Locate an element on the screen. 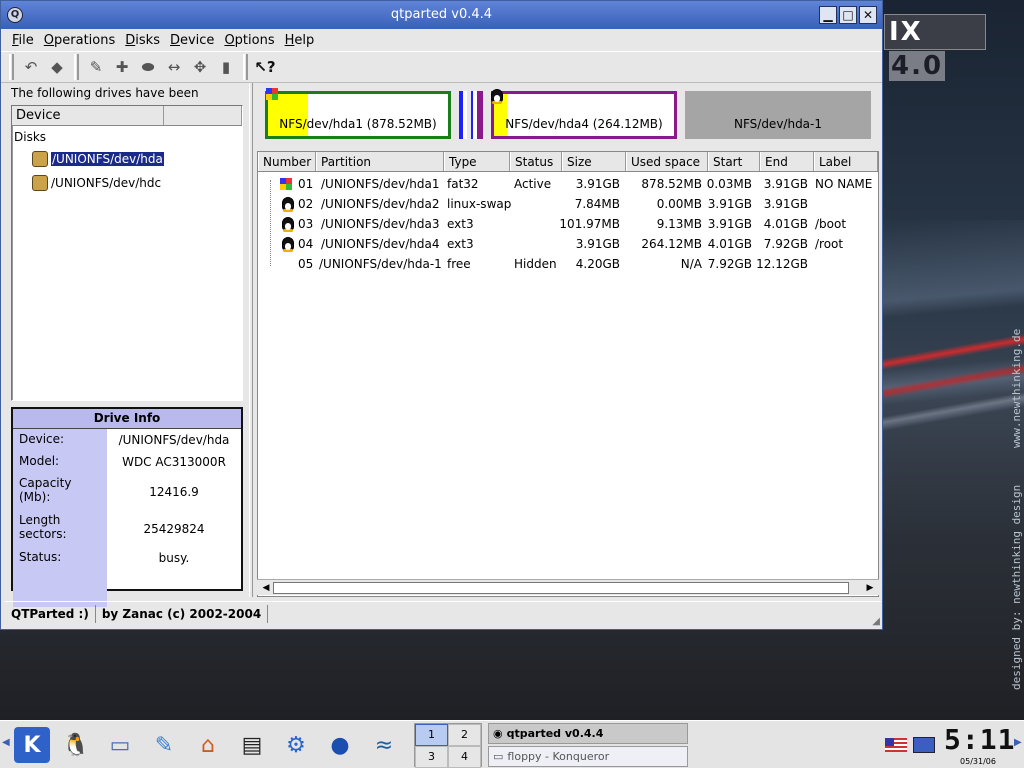  menu-device: Device is located at coordinates (192, 40).